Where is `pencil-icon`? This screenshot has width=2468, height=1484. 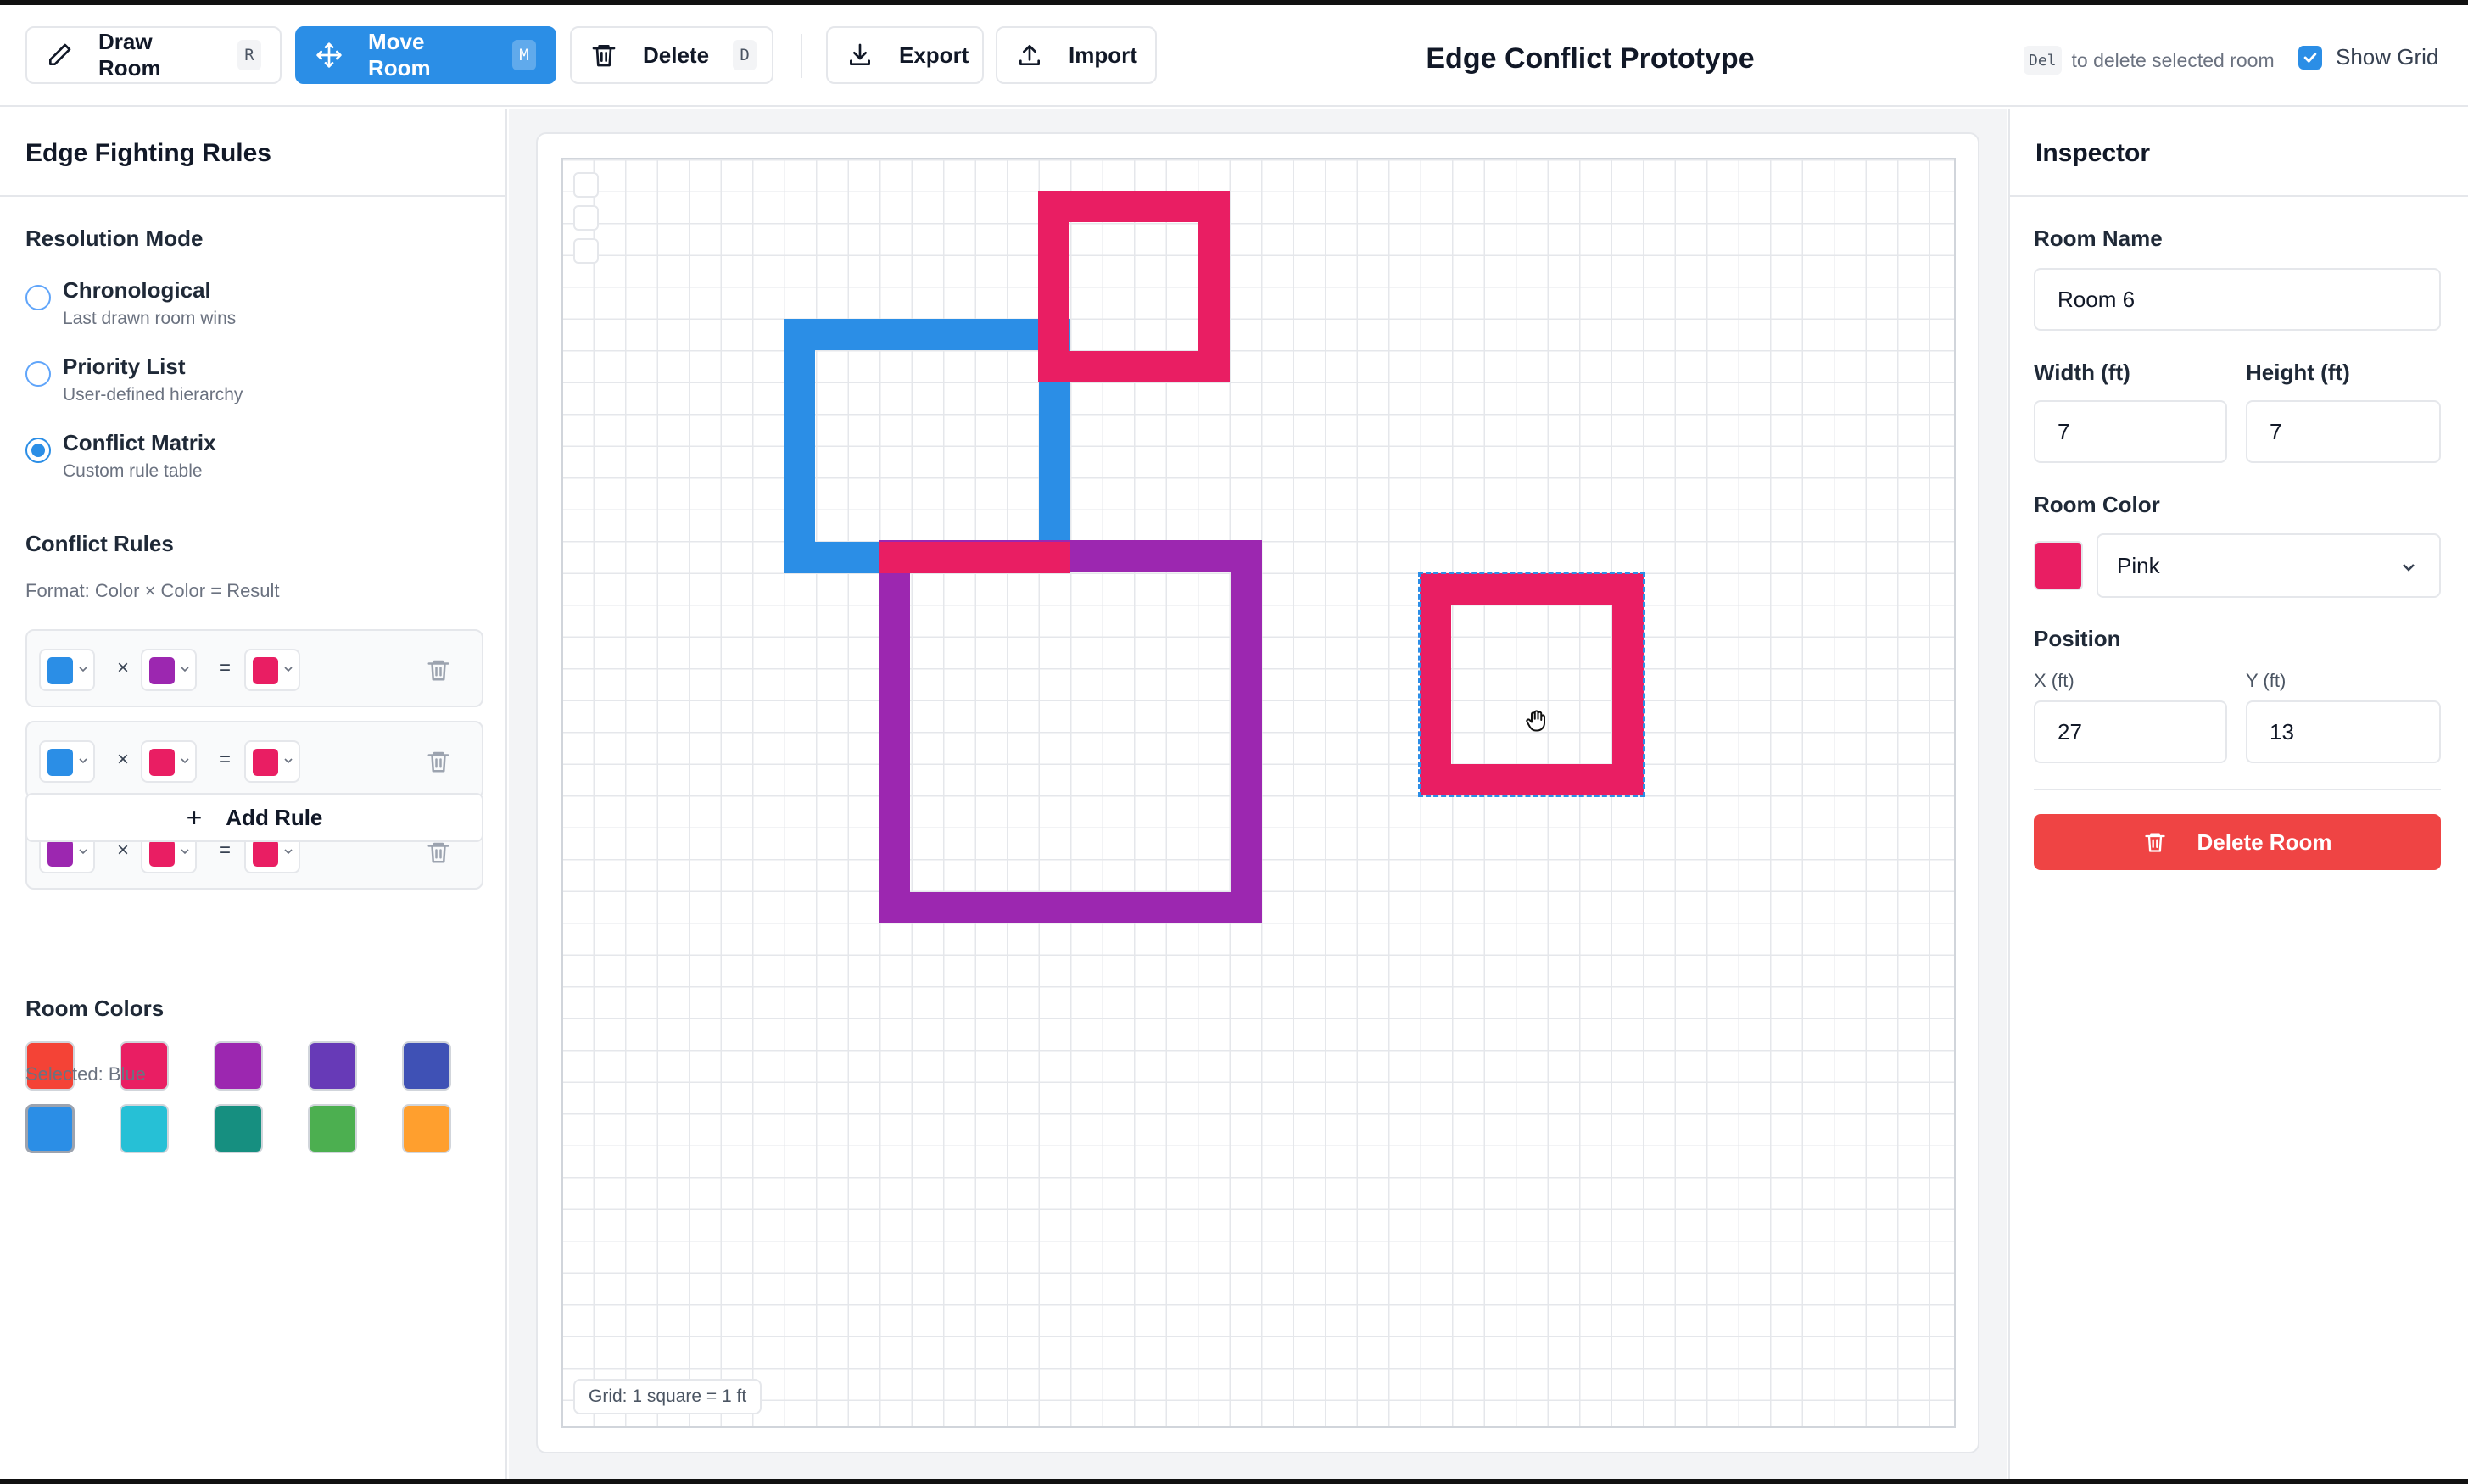 pencil-icon is located at coordinates (60, 54).